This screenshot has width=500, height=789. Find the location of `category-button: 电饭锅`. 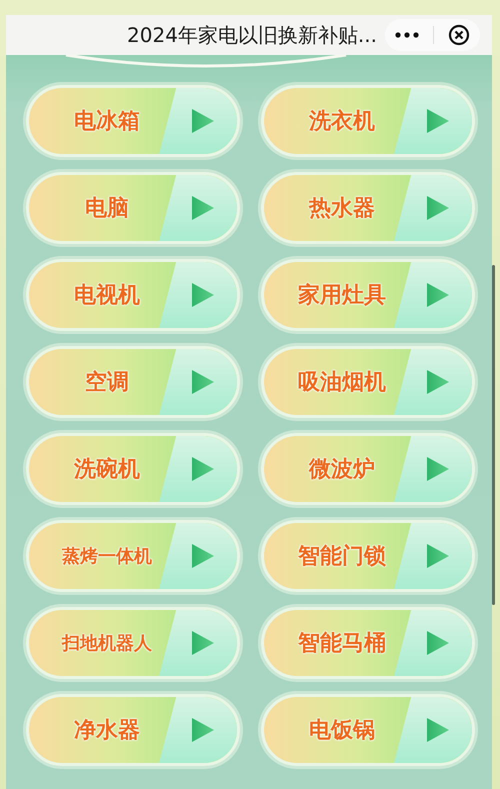

category-button: 电饭锅 is located at coordinates (368, 730).